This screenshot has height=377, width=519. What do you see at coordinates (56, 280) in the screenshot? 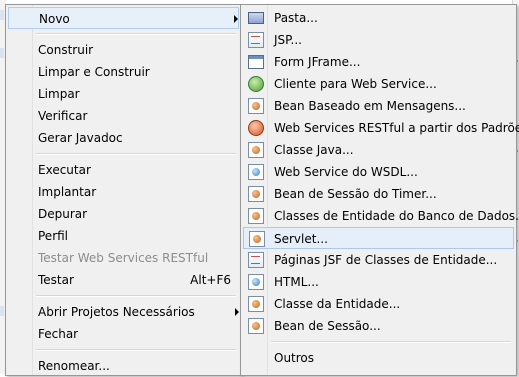
I see `menu-item-label: Testar` at bounding box center [56, 280].